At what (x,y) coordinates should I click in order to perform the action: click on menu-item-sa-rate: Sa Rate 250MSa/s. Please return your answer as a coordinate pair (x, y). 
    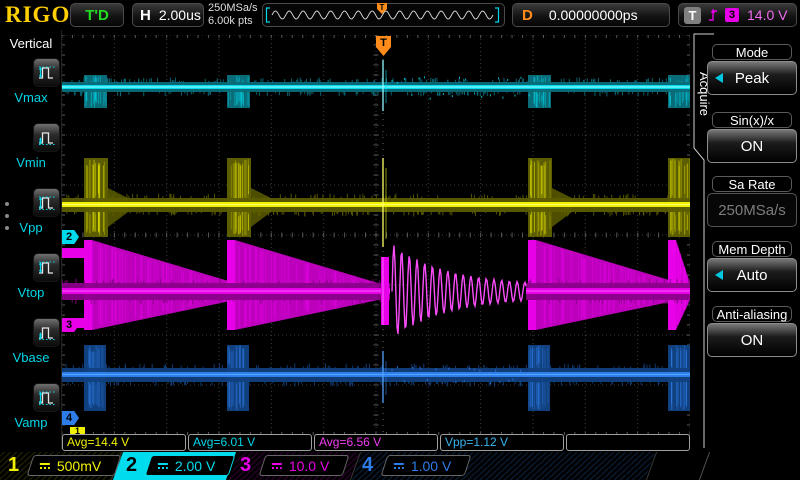
    Looking at the image, I should click on (752, 201).